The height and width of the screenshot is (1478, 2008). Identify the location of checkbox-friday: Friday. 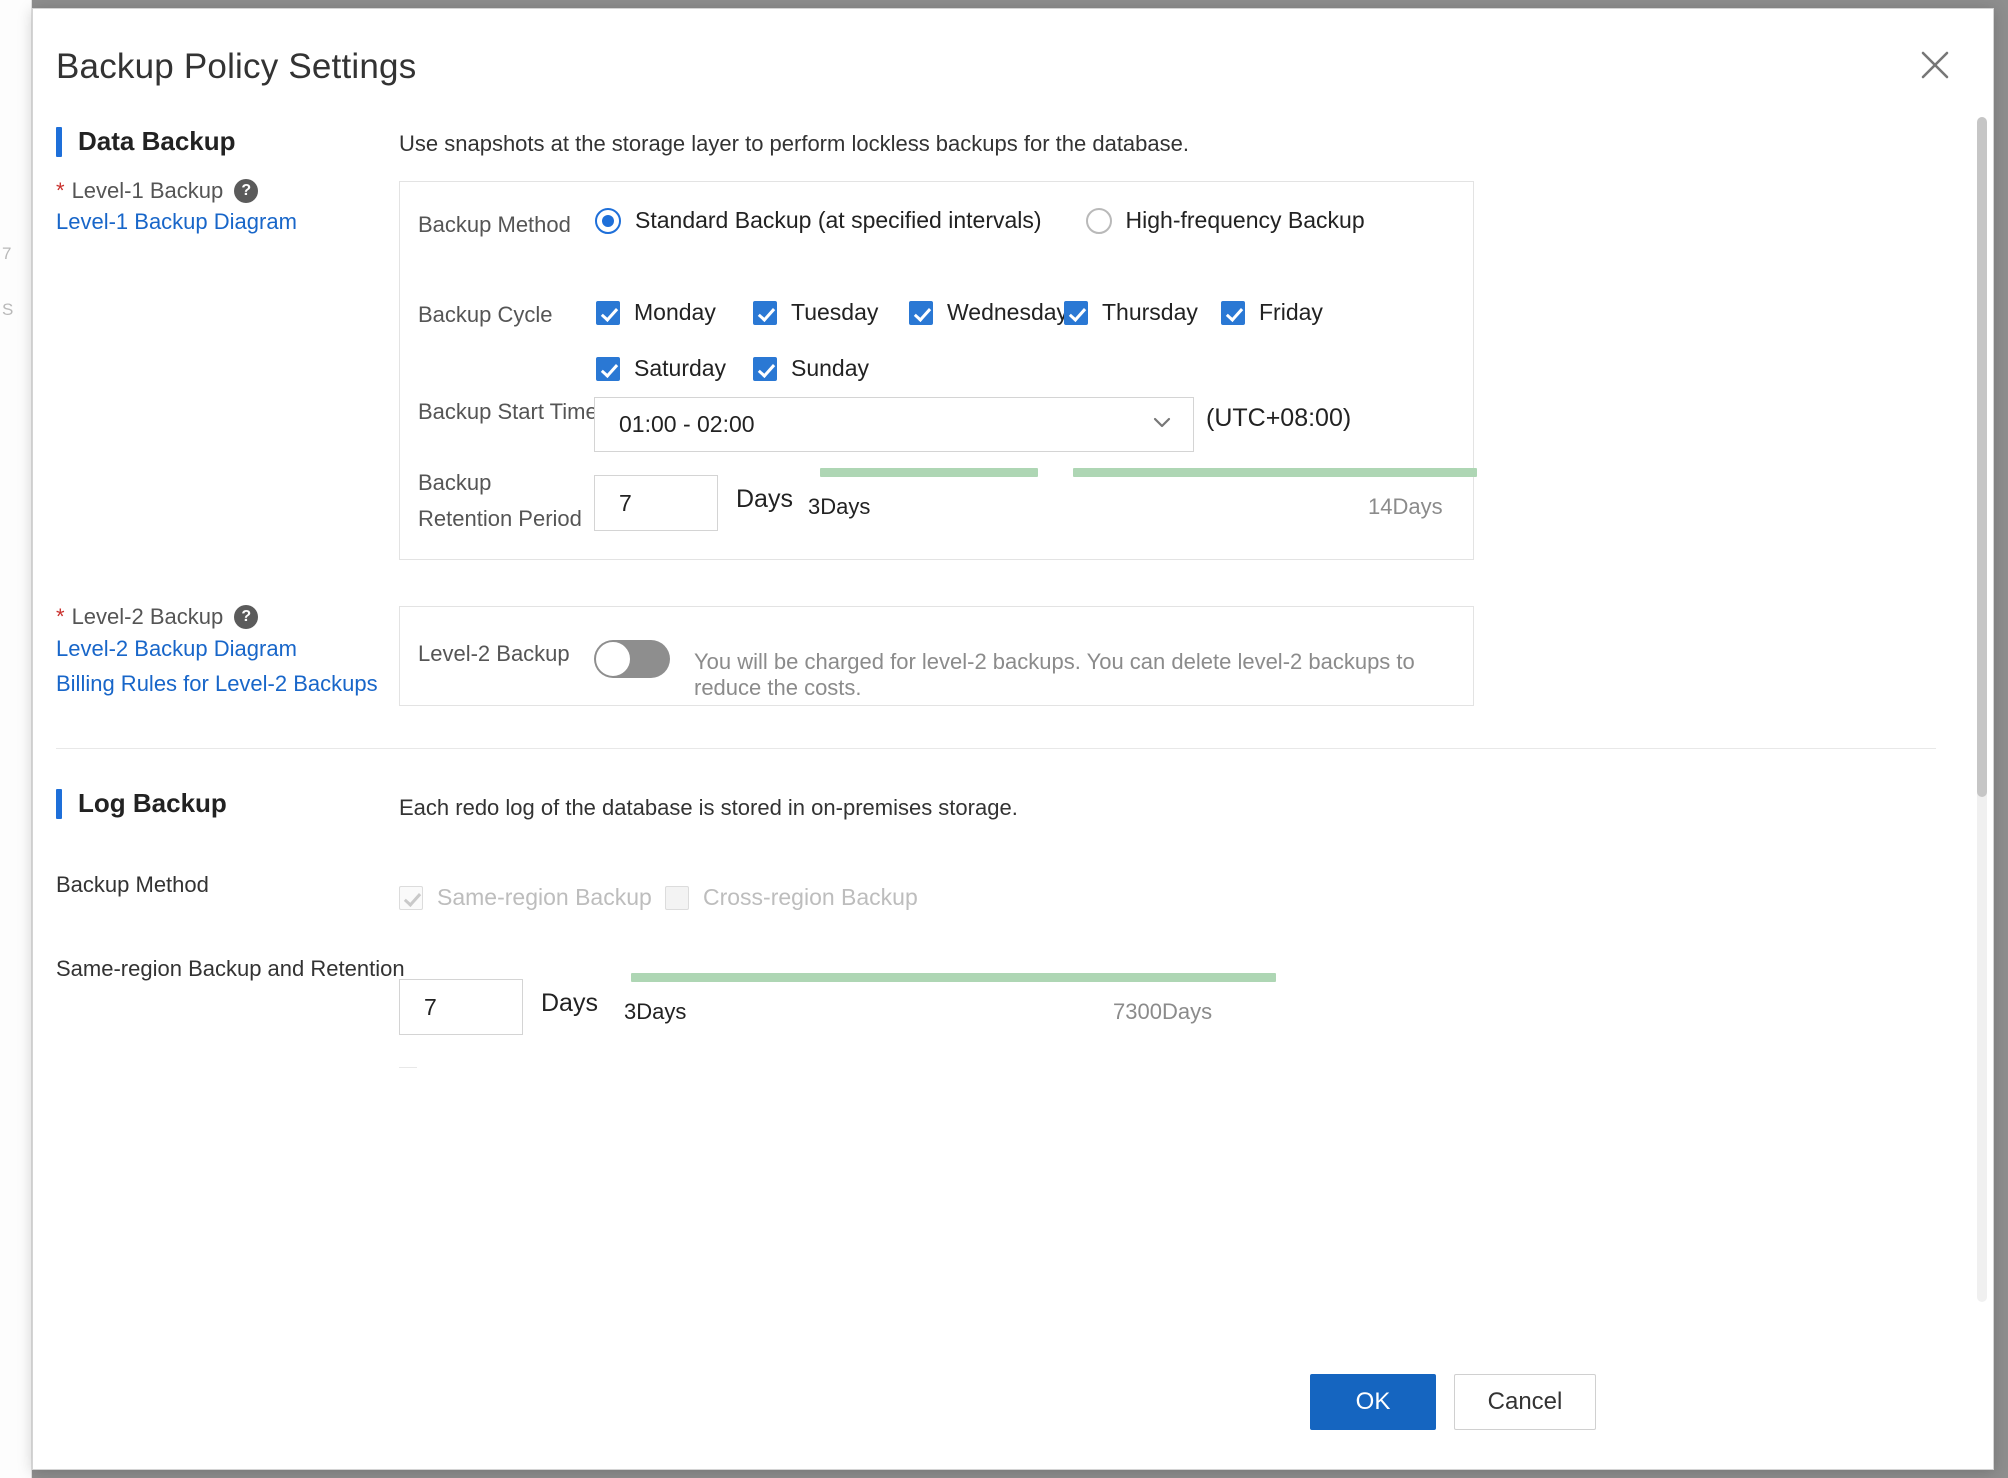
(1272, 312).